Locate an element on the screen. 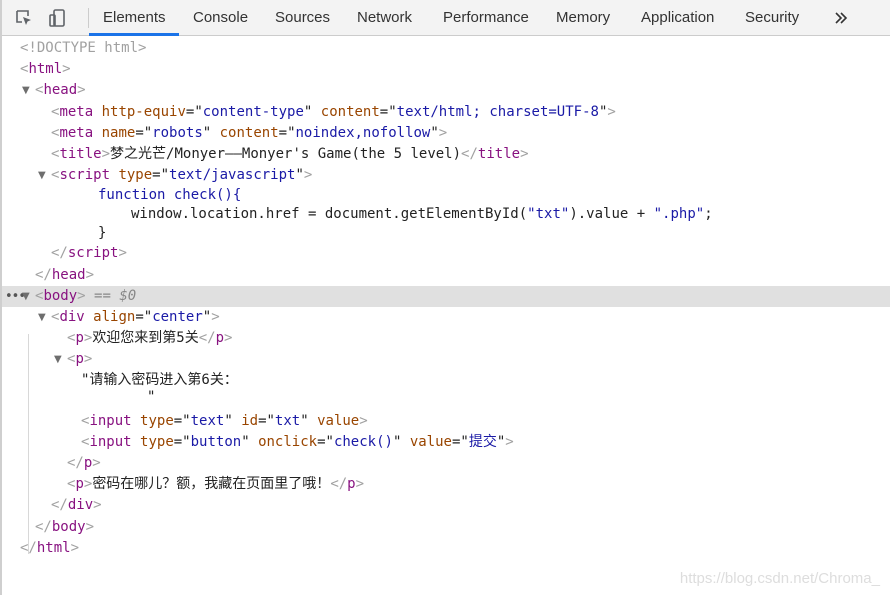 Image resolution: width=890 pixels, height=595 pixels. inspect-element-icon is located at coordinates (24, 18).